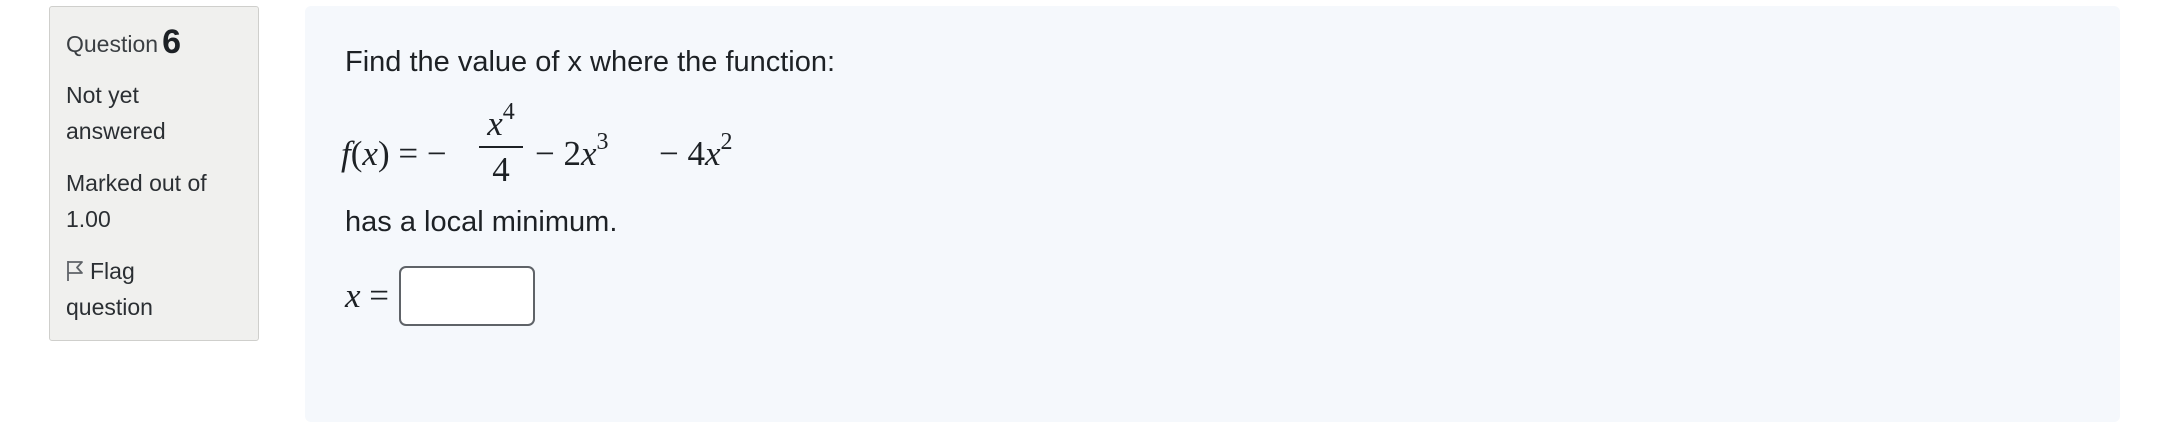 This screenshot has height=445, width=2160. Describe the element at coordinates (481, 222) in the screenshot. I see `question-text-outro: has a local minimum.` at that location.